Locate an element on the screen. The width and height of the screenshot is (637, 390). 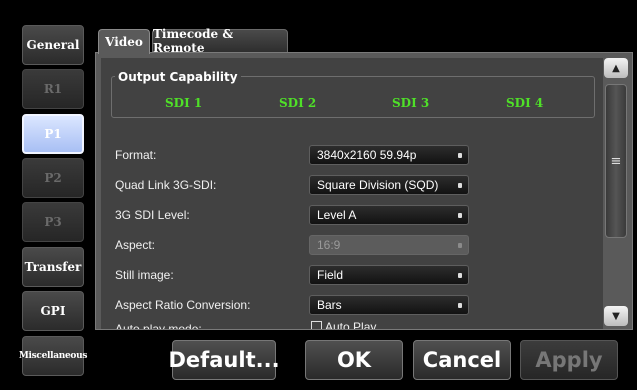
sidebar-item-label: P2 is located at coordinates (53, 178).